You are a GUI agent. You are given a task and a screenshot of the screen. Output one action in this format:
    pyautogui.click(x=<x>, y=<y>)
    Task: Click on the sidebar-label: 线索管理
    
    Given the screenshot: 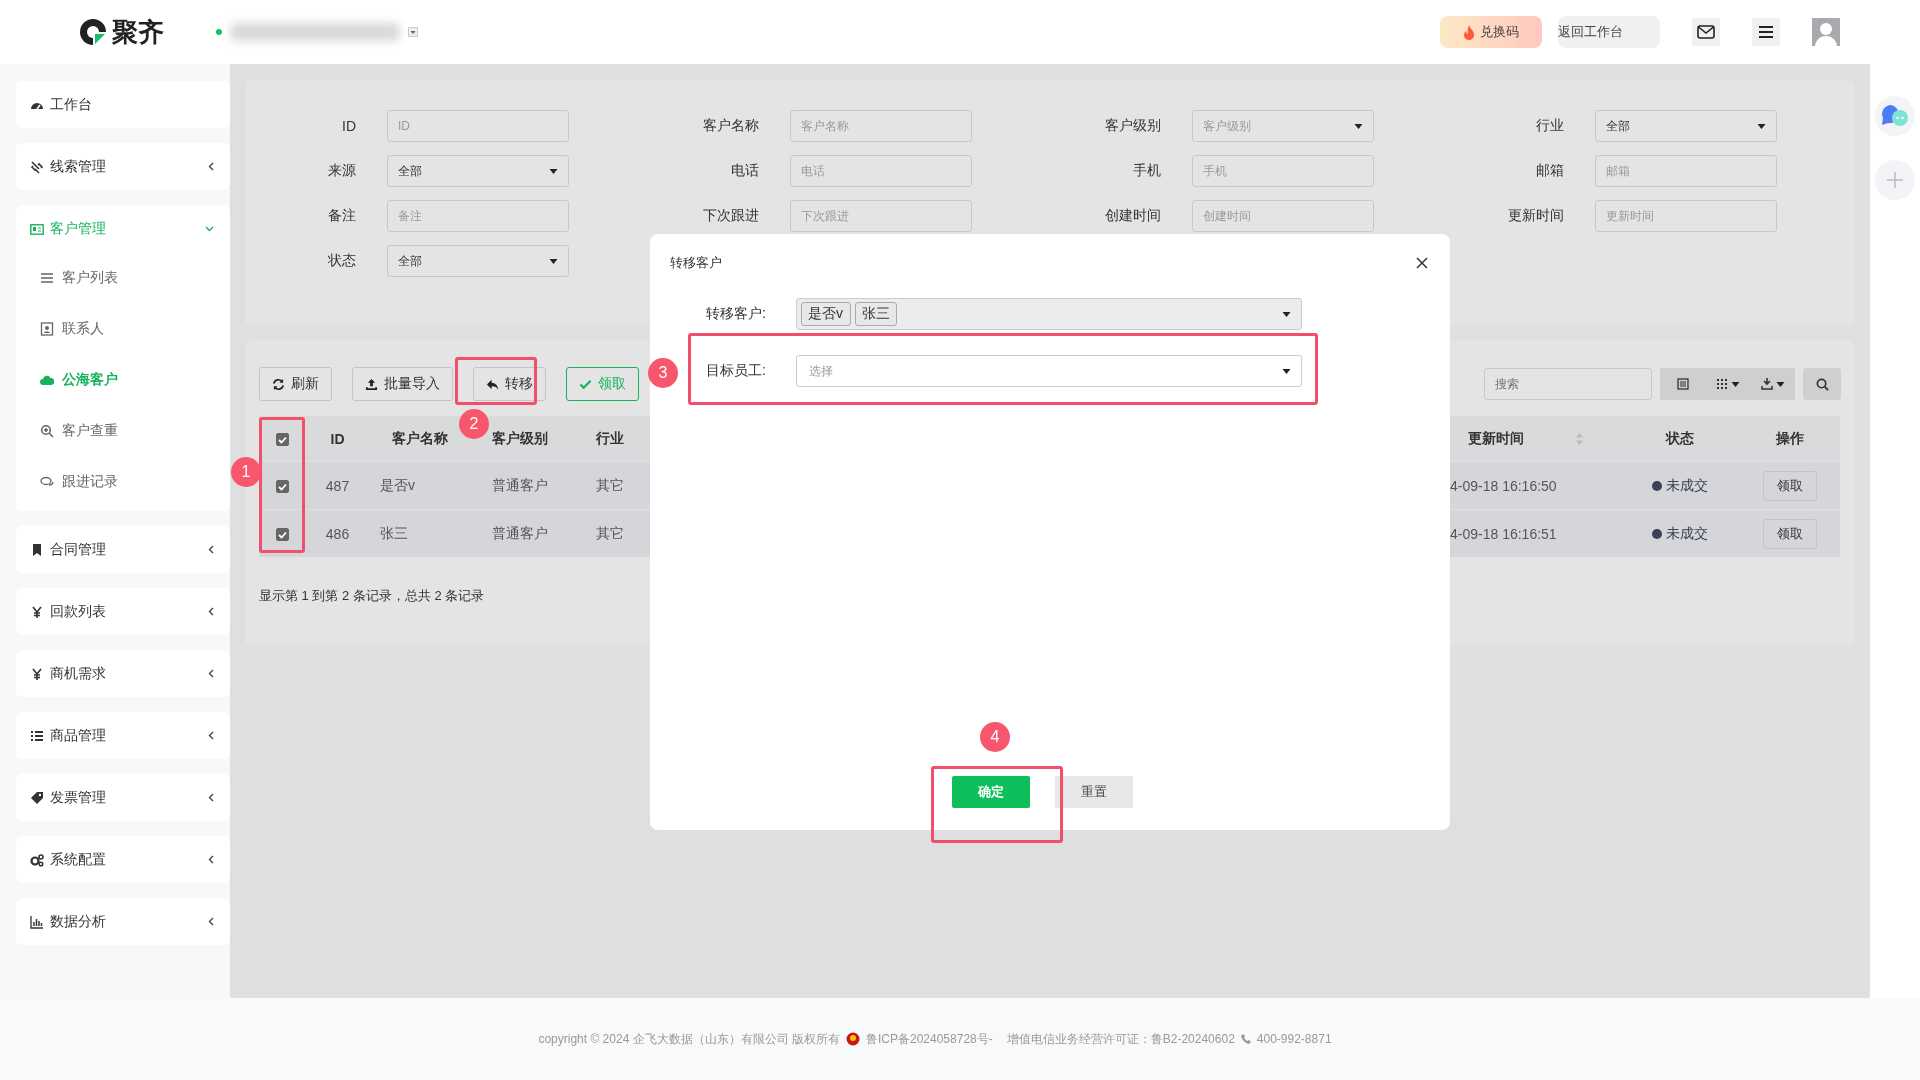 What is the action you would take?
    pyautogui.click(x=78, y=166)
    